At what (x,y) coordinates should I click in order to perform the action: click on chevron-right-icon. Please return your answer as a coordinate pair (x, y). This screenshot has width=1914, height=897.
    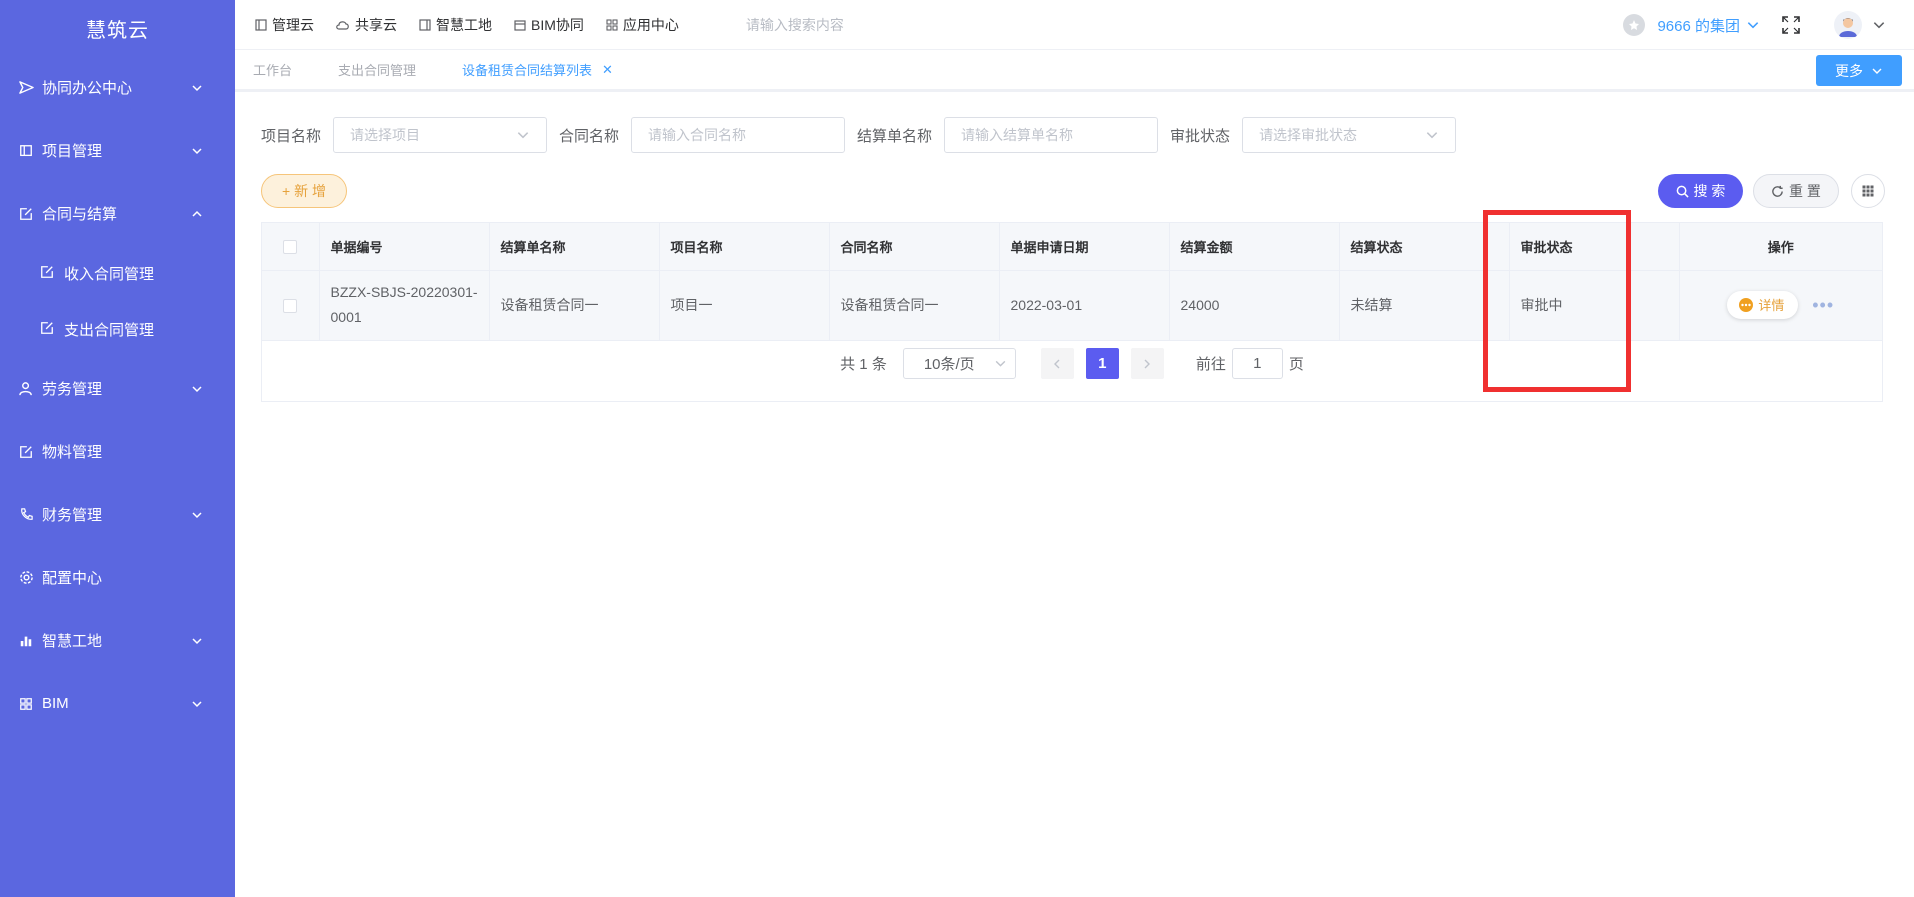
    Looking at the image, I should click on (1147, 363).